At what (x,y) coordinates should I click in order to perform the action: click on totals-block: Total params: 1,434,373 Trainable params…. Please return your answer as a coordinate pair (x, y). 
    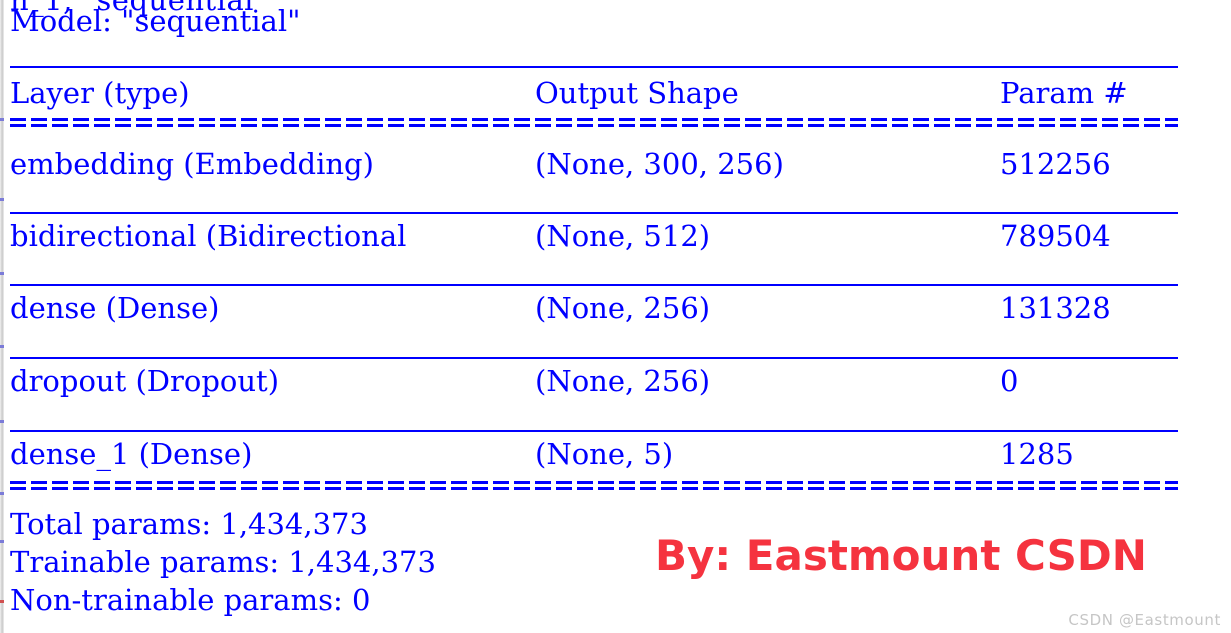
    Looking at the image, I should click on (223, 562).